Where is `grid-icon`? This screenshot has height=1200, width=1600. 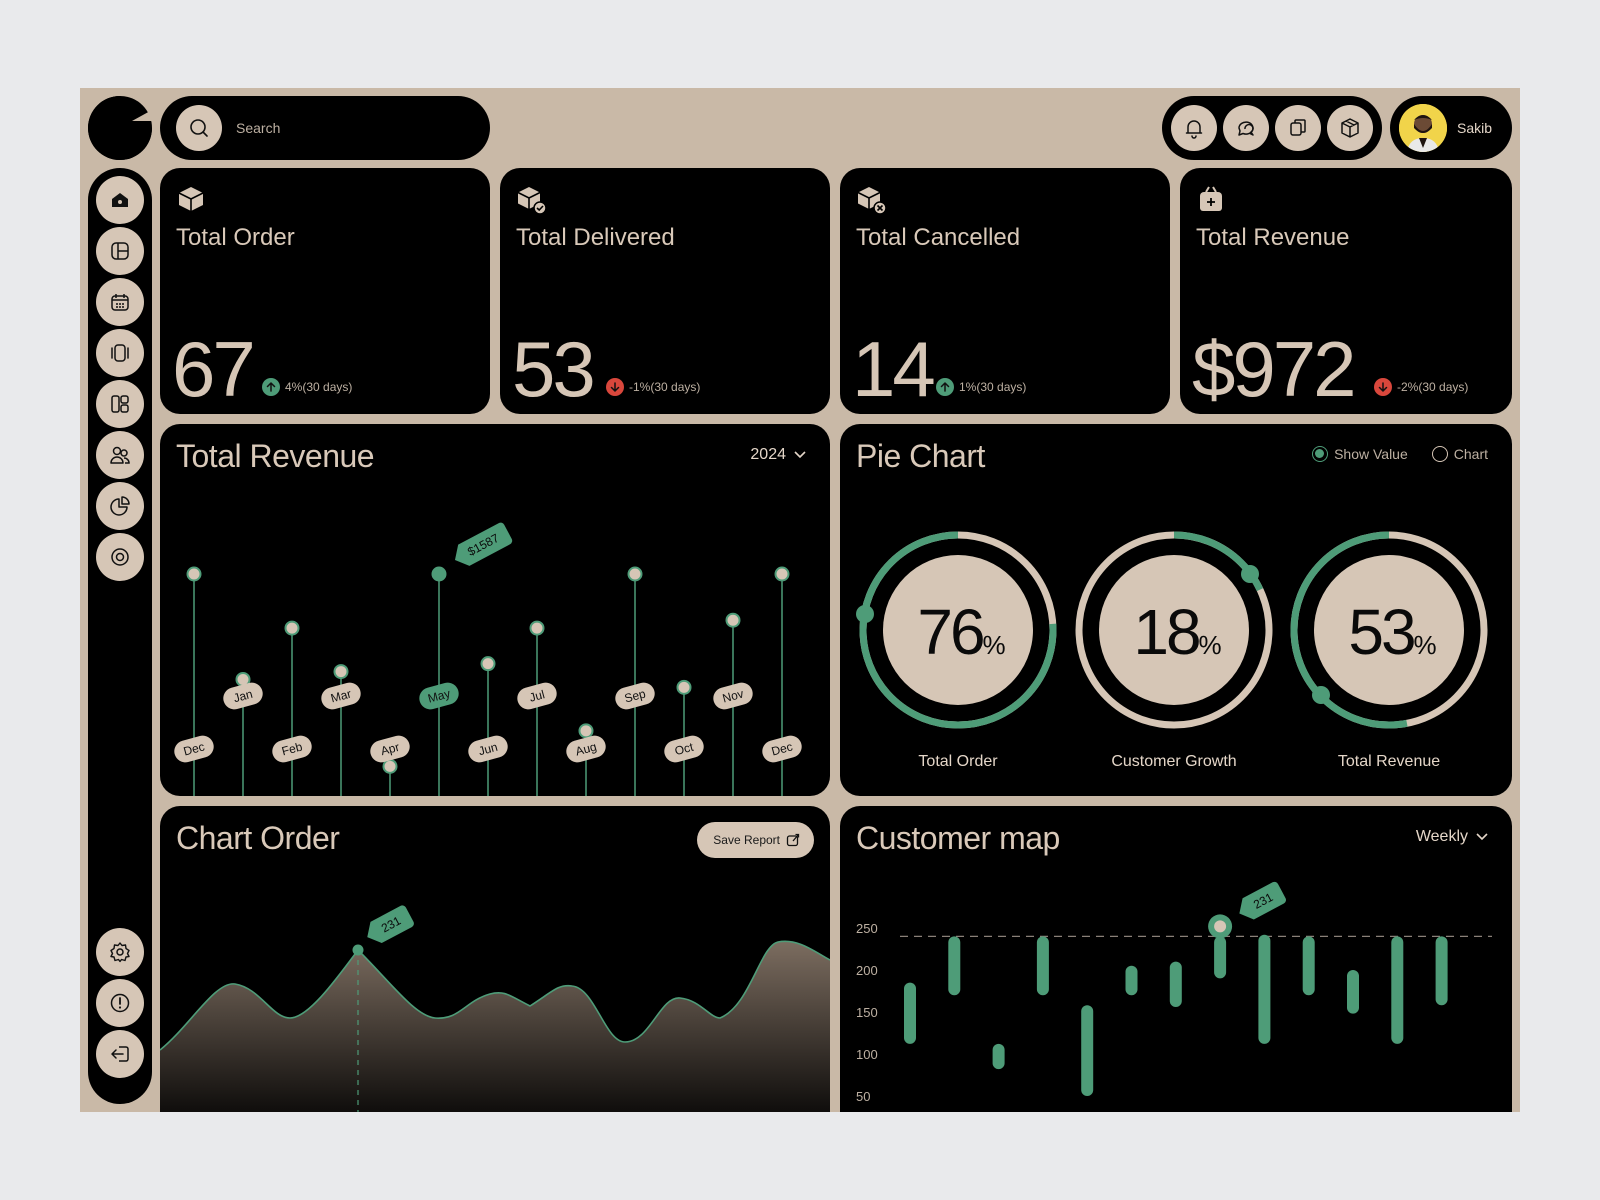 grid-icon is located at coordinates (120, 404).